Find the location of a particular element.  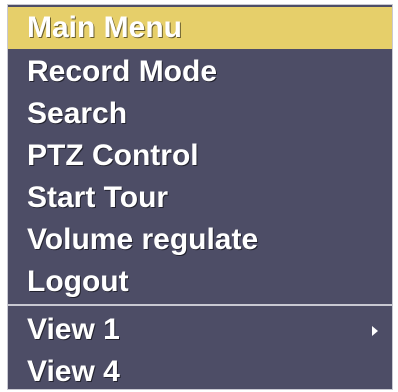

menu-item-label: Search is located at coordinates (77, 113).